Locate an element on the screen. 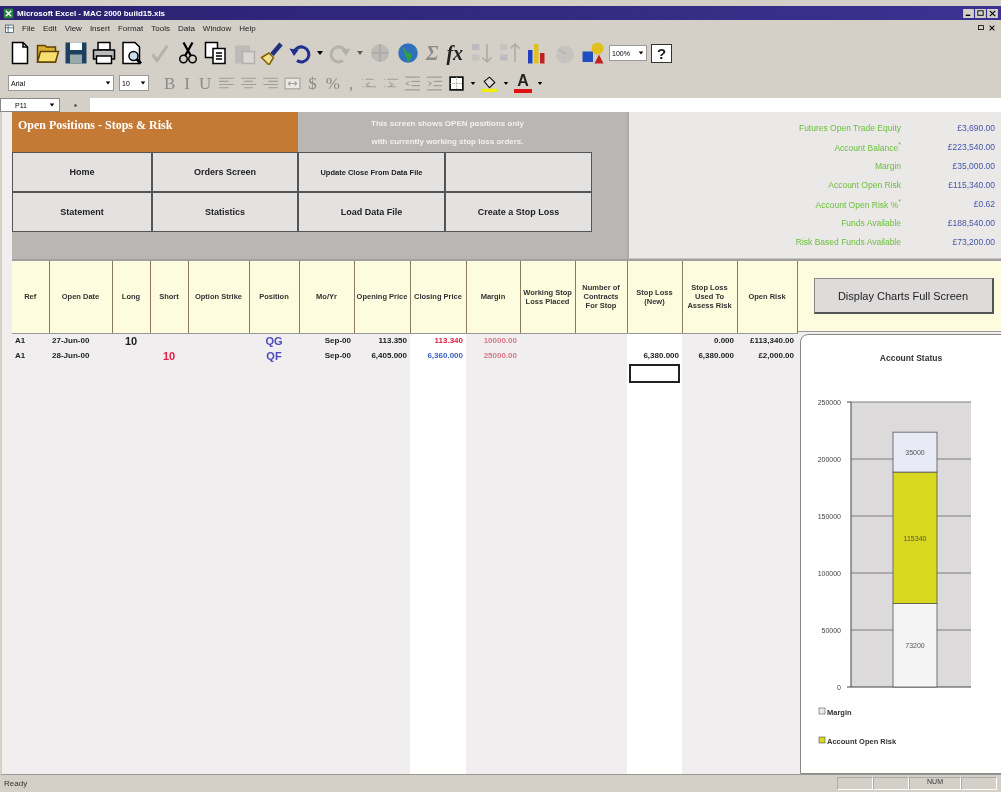  minimize-button is located at coordinates (968, 13).